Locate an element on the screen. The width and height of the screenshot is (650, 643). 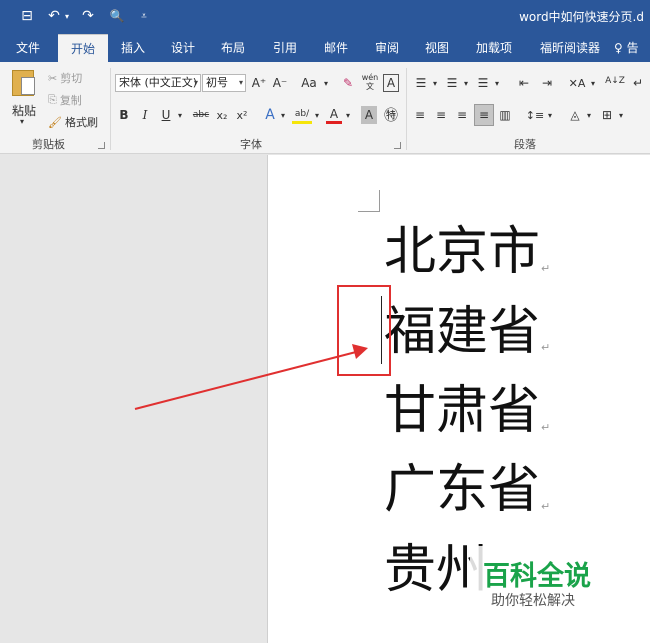
highlight-box is located at coordinates (364, 330).